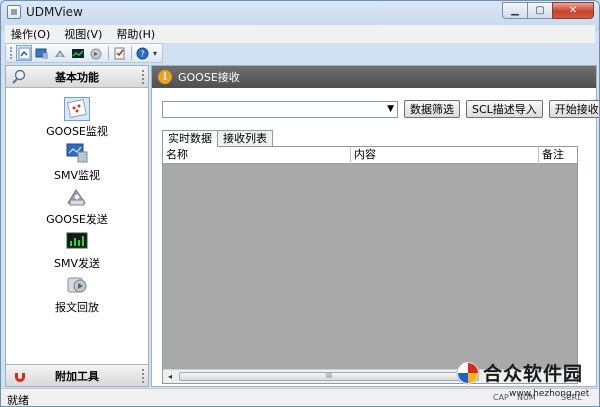 Image resolution: width=600 pixels, height=407 pixels. Describe the element at coordinates (329, 376) in the screenshot. I see `scroll-thumb: III` at that location.